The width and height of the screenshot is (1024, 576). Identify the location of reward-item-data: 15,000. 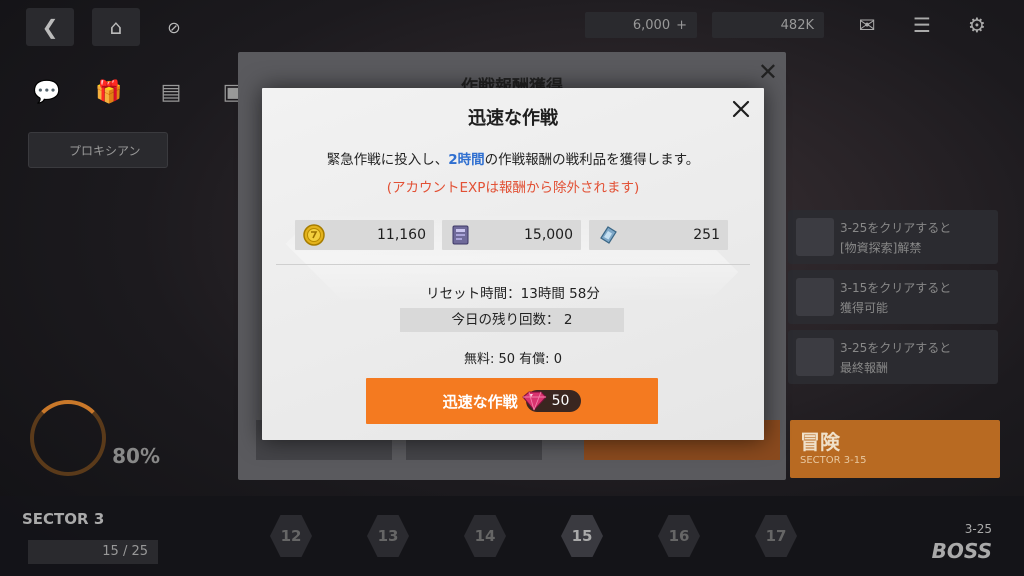
(511, 235).